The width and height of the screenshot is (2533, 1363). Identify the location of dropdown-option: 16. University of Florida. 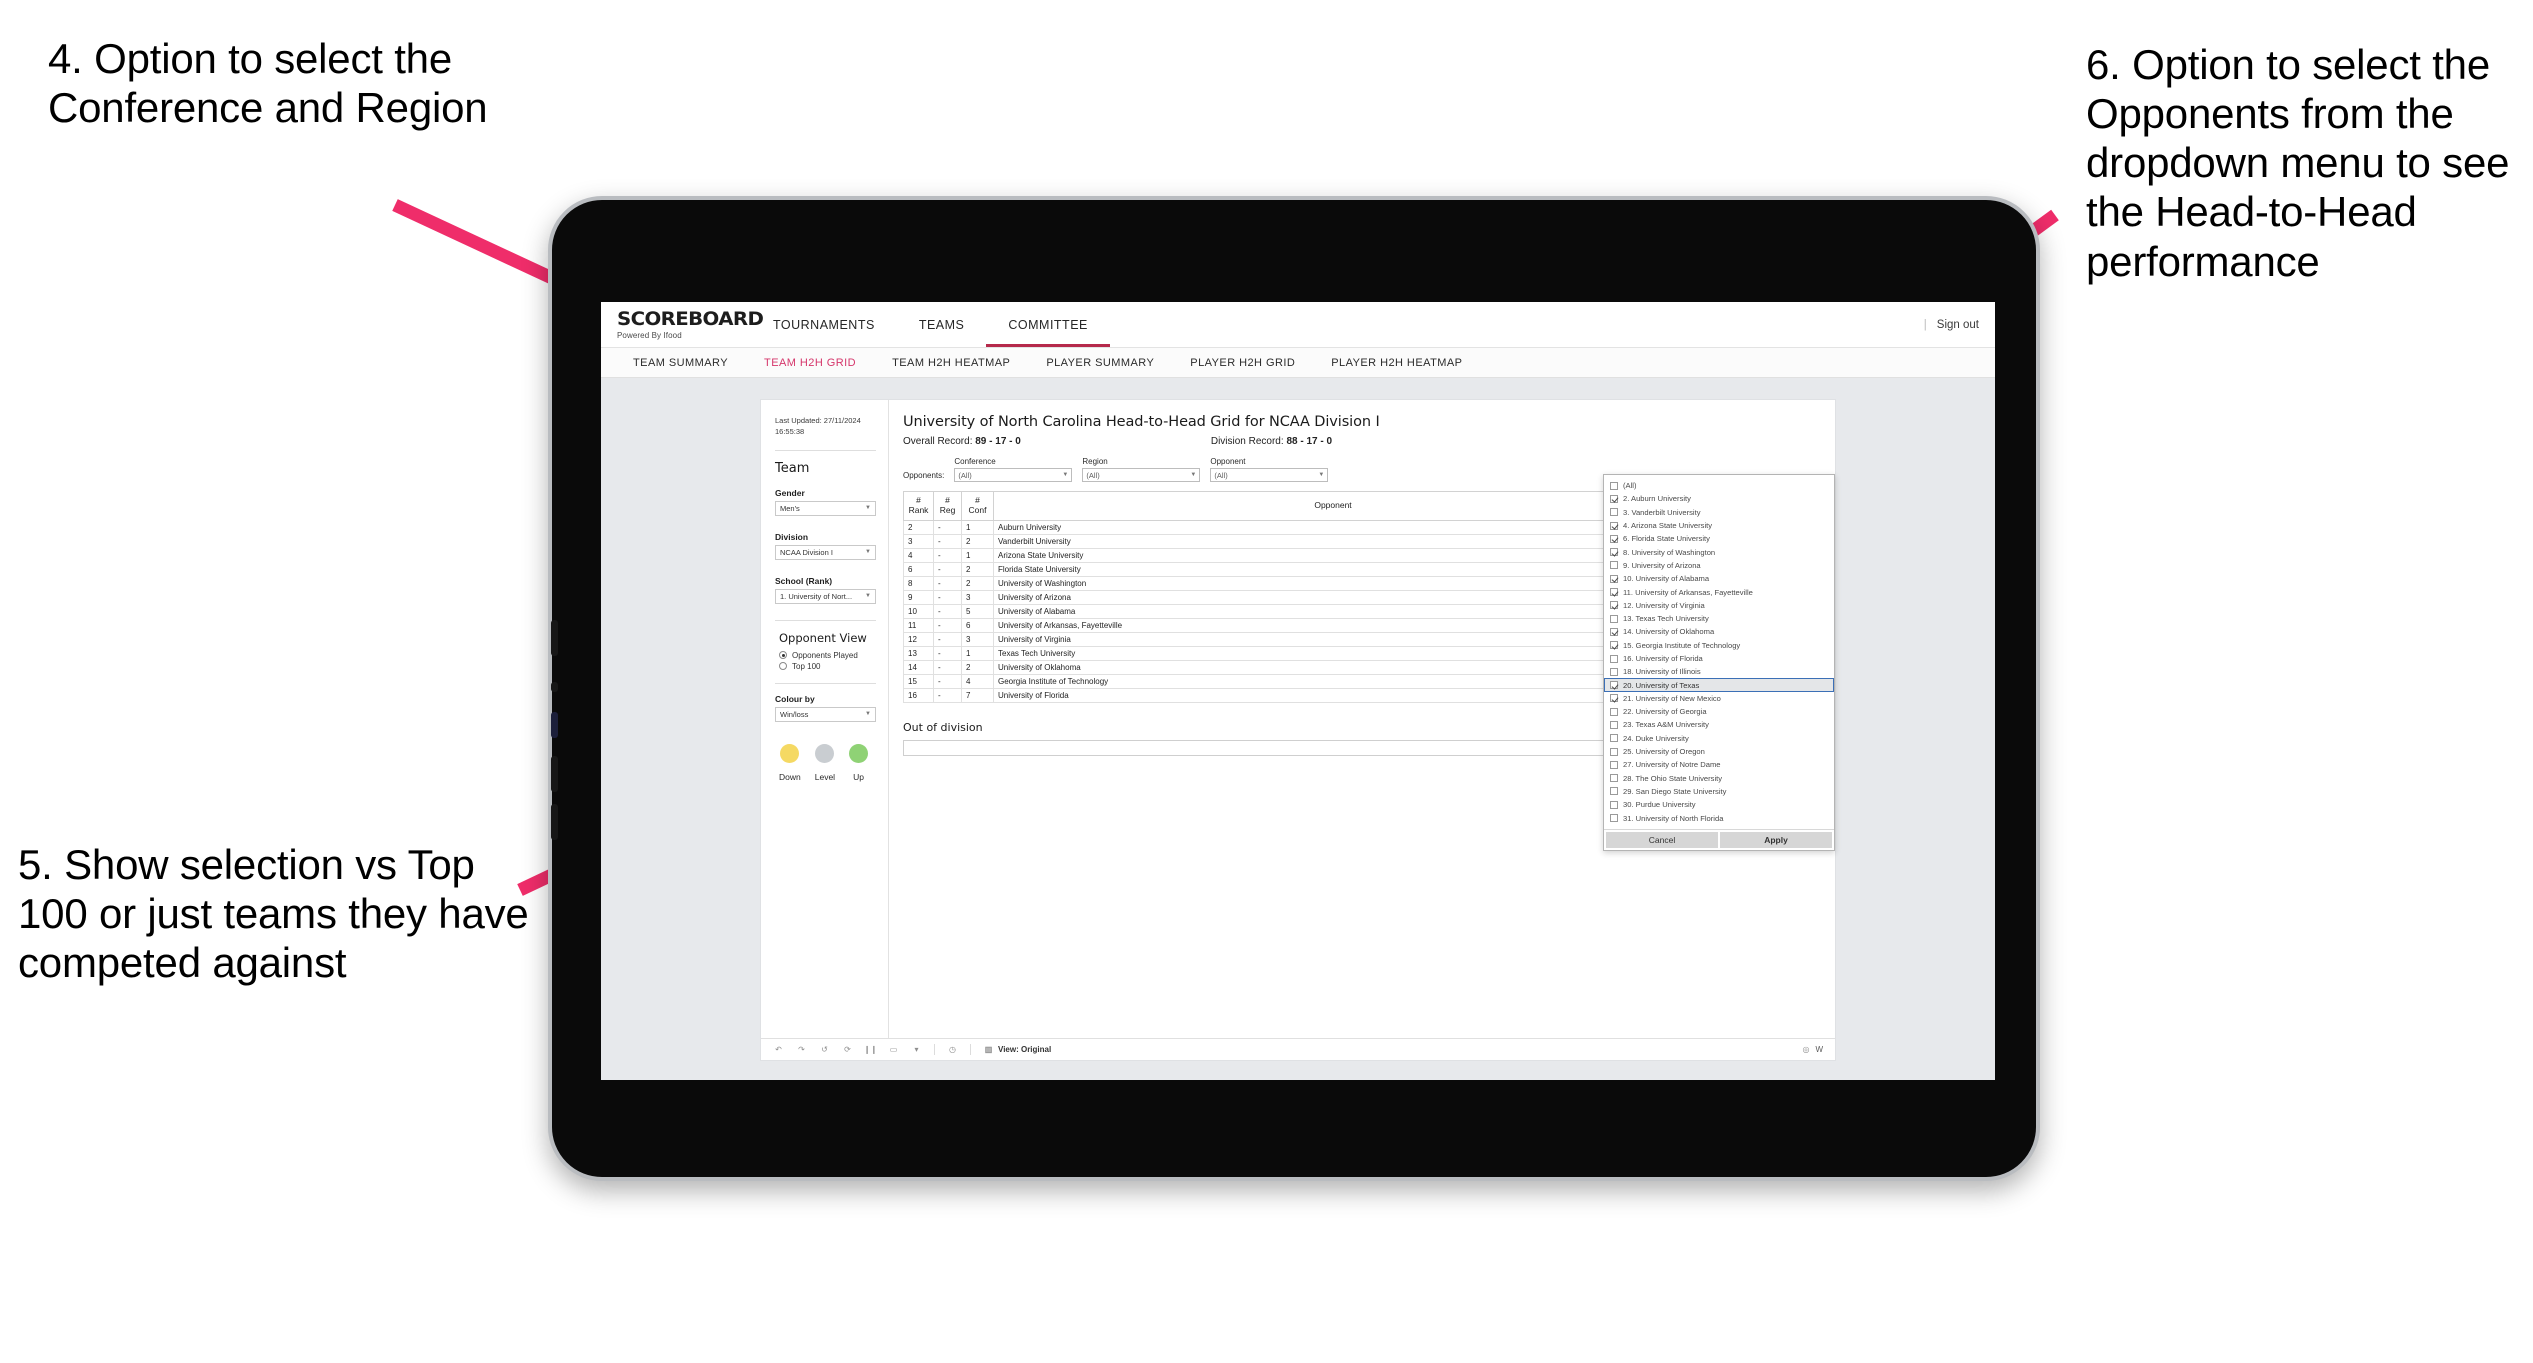
(1719, 658).